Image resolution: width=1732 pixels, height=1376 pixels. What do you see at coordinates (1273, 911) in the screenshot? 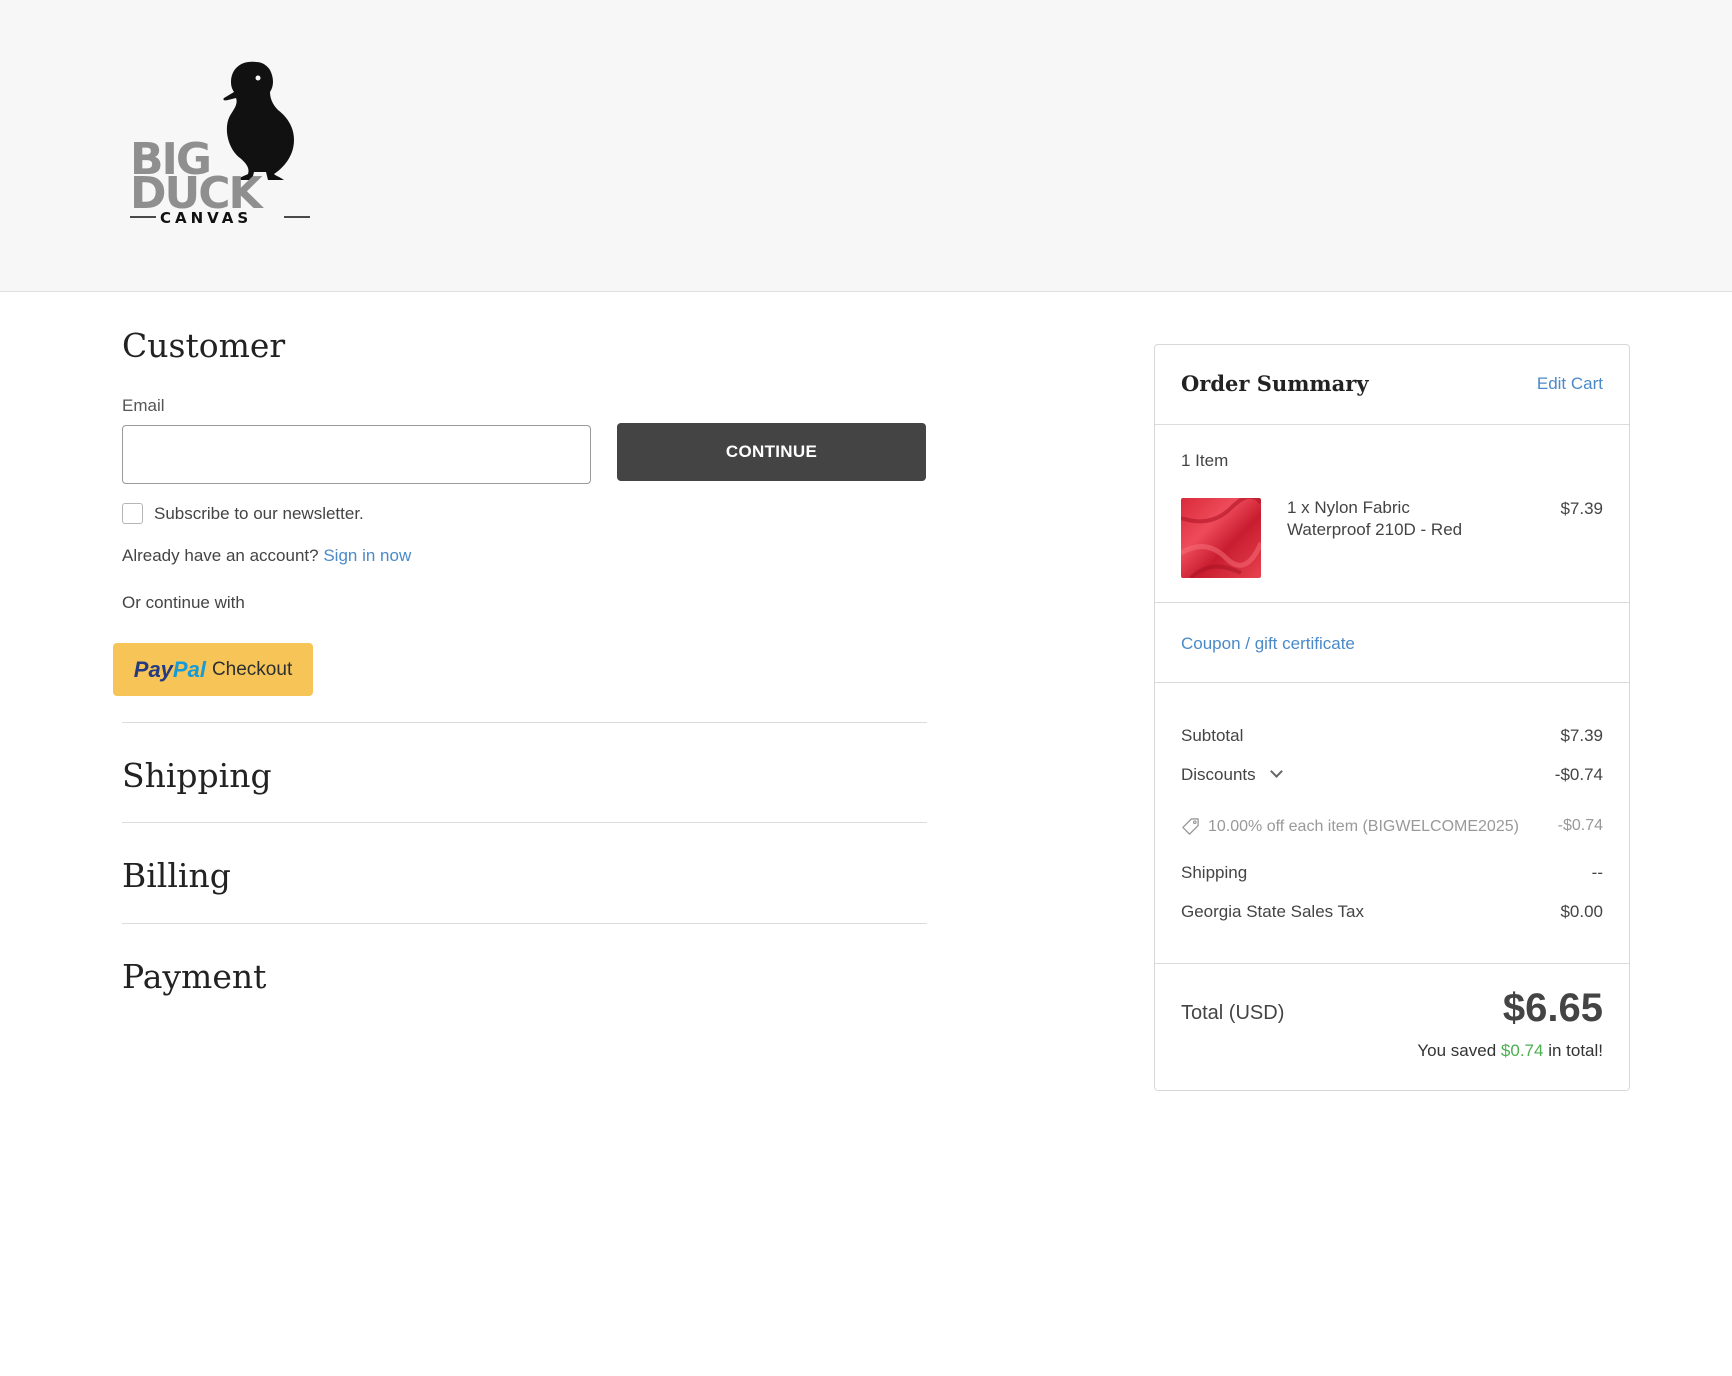
I see `tax-label: Georgia State Sales Tax` at bounding box center [1273, 911].